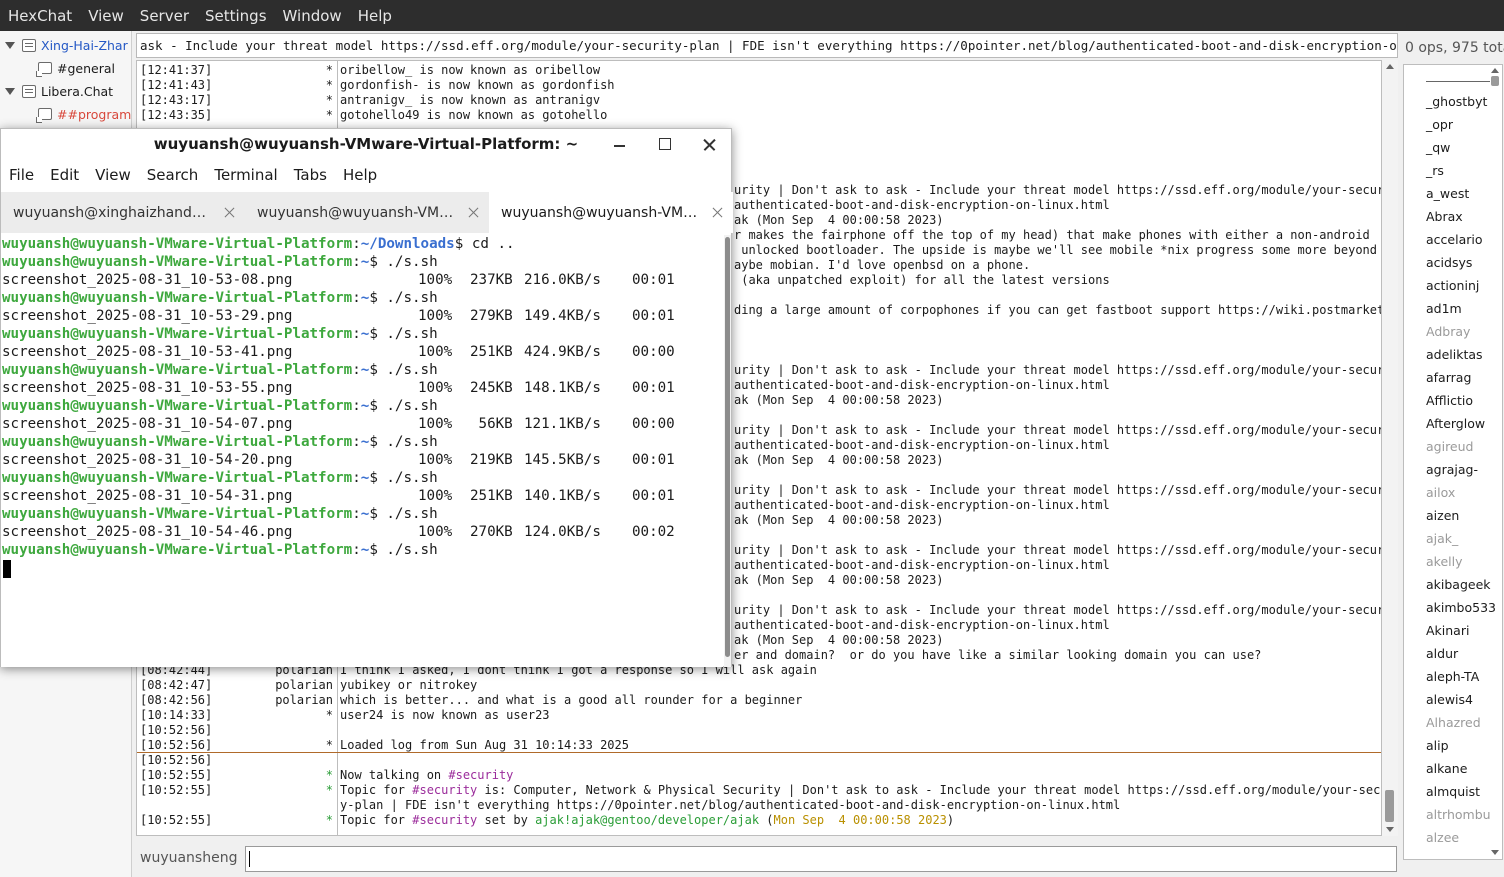  I want to click on tree-server-xing-hai: Xing-Hai-Zhar, so click(64, 45).